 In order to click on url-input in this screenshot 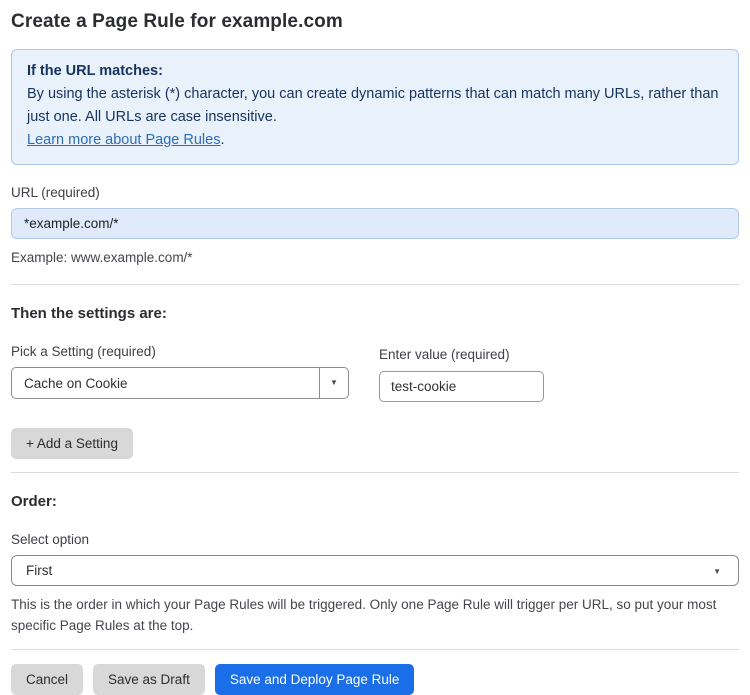, I will do `click(375, 223)`.